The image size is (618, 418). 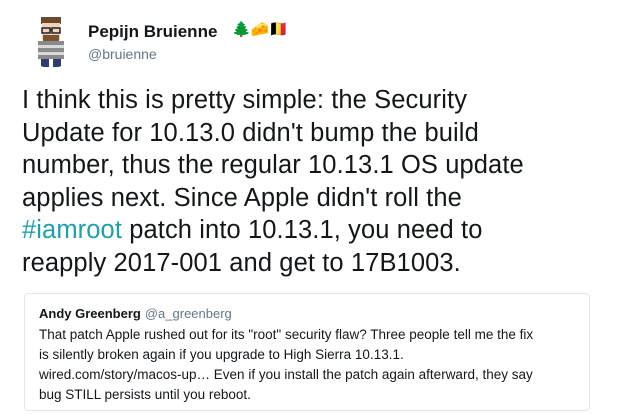 I want to click on user-handle: @bruienne, so click(x=122, y=54).